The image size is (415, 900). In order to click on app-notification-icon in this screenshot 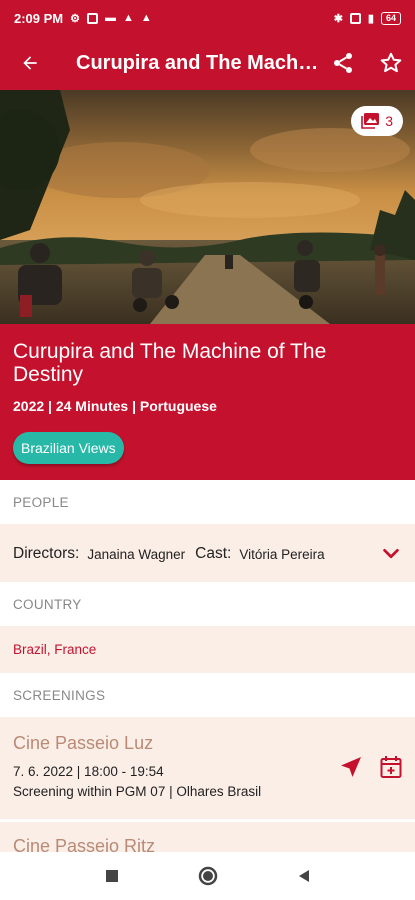, I will do `click(93, 18)`.